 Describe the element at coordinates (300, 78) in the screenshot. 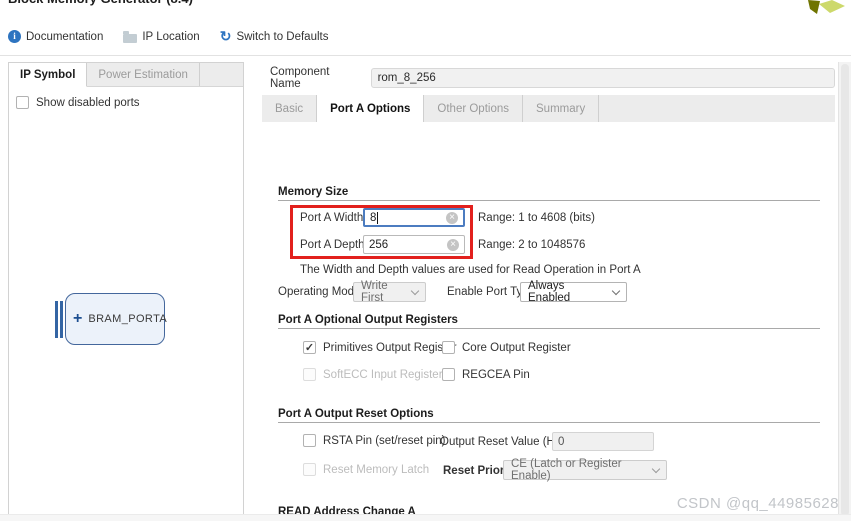

I see `component-name-label: Component Name` at that location.